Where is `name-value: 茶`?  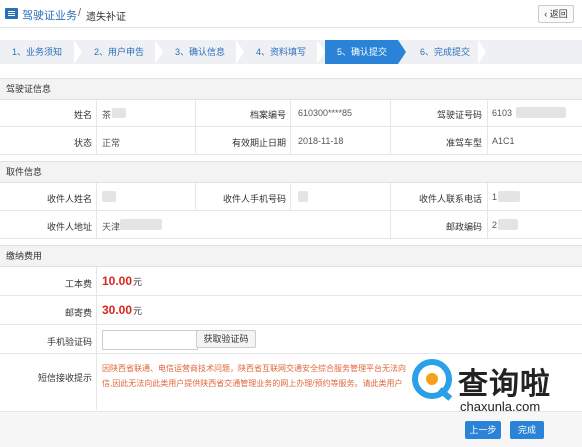
name-value: 茶 is located at coordinates (107, 115).